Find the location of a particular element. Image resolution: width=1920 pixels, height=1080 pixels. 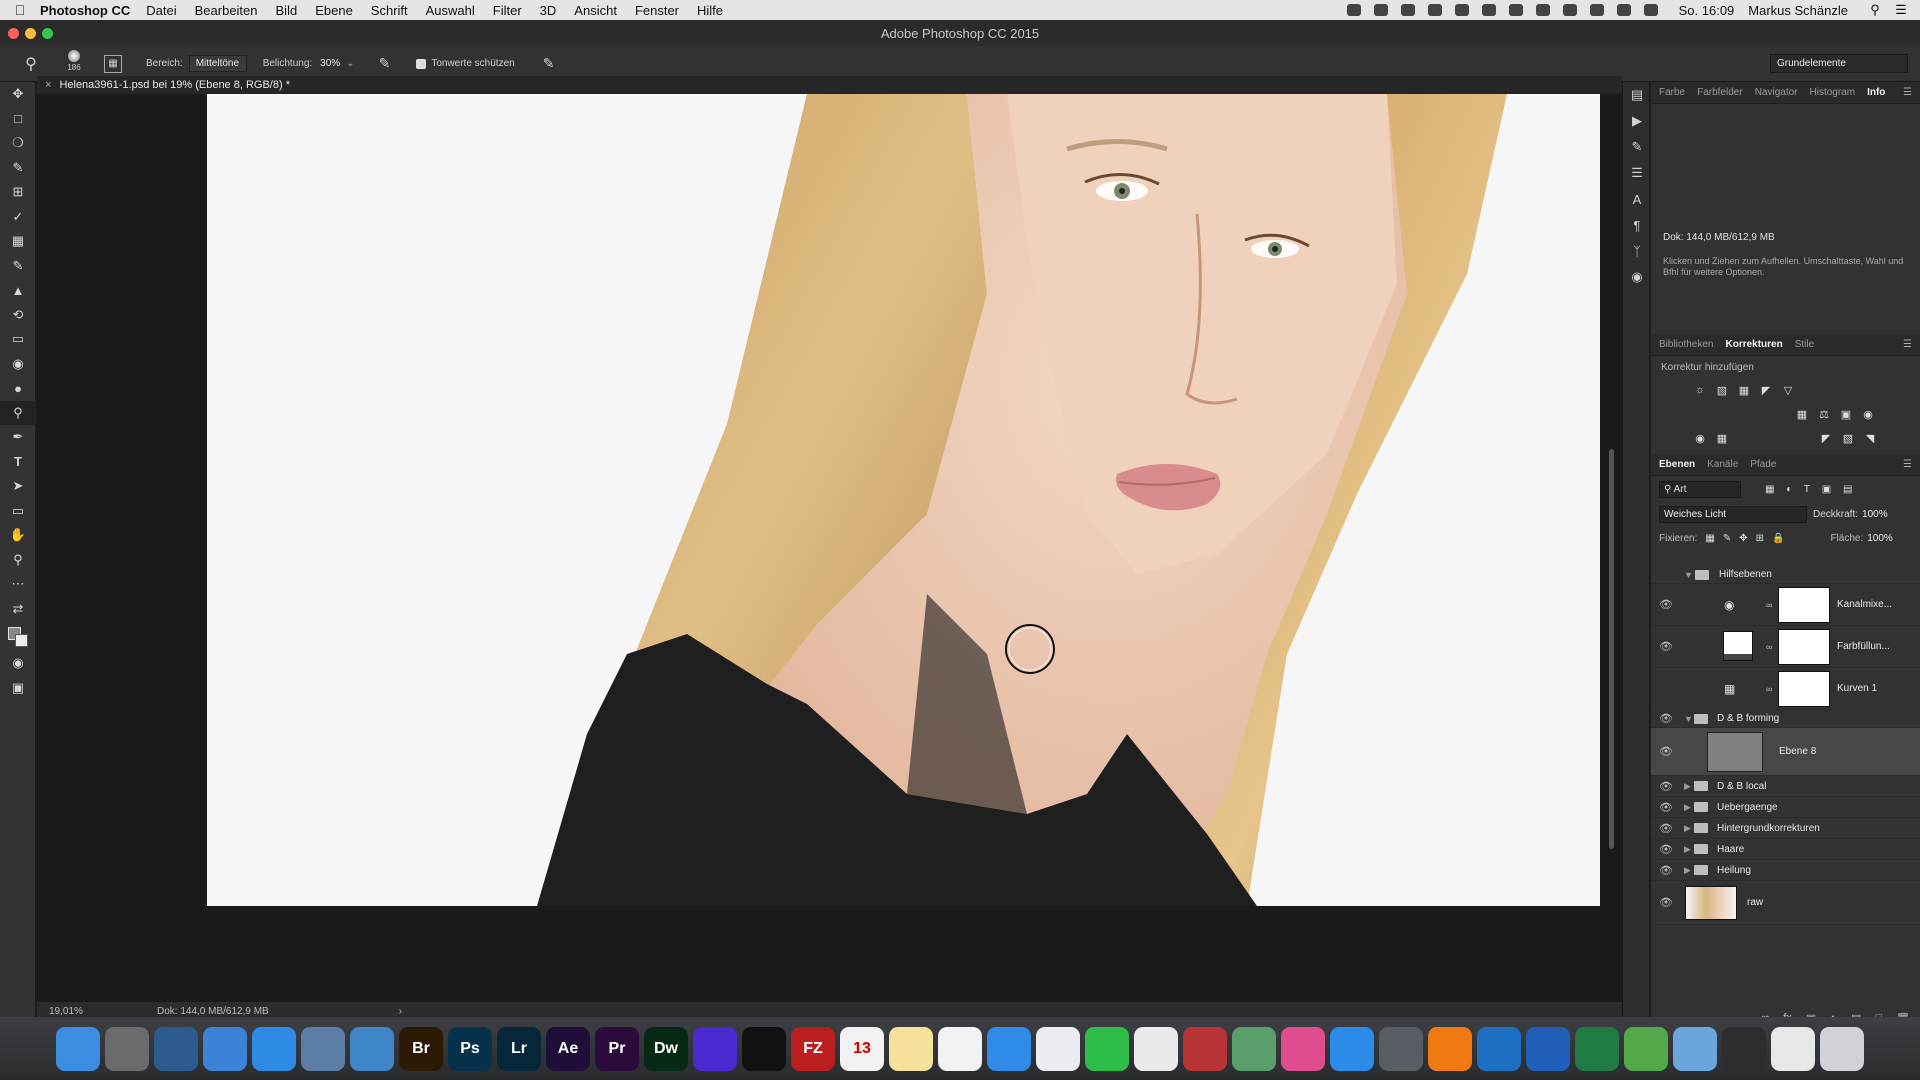

healing-tool-icon: ▦ is located at coordinates (18, 241).